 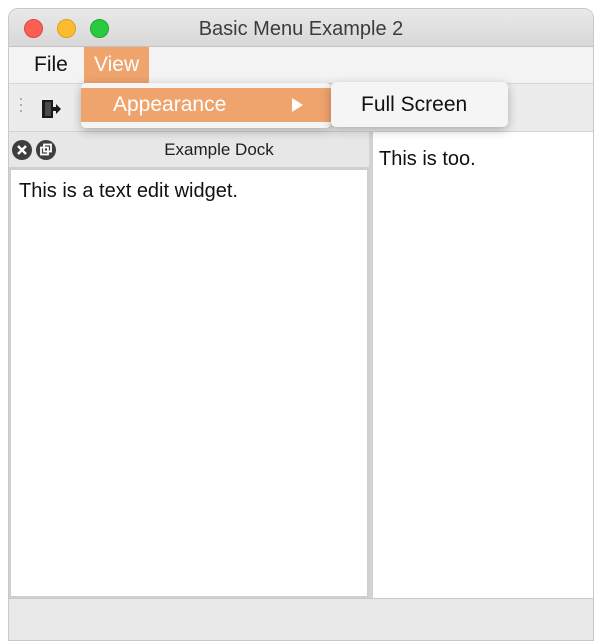 I want to click on menu-view: View, so click(x=117, y=65).